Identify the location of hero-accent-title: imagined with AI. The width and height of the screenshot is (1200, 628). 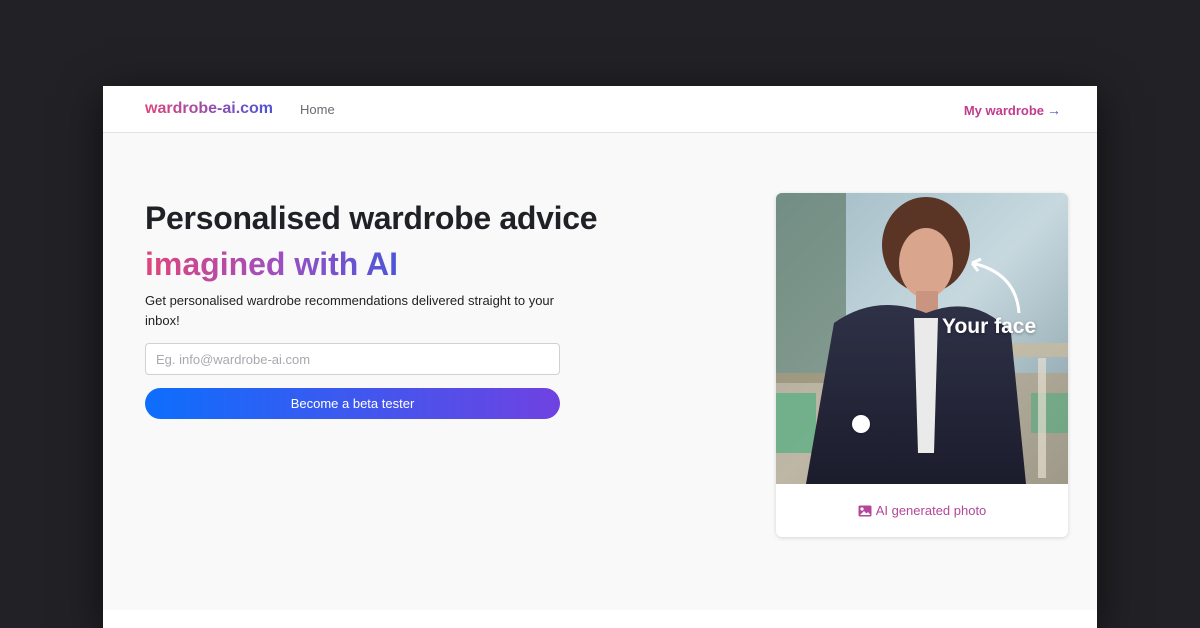
(272, 264).